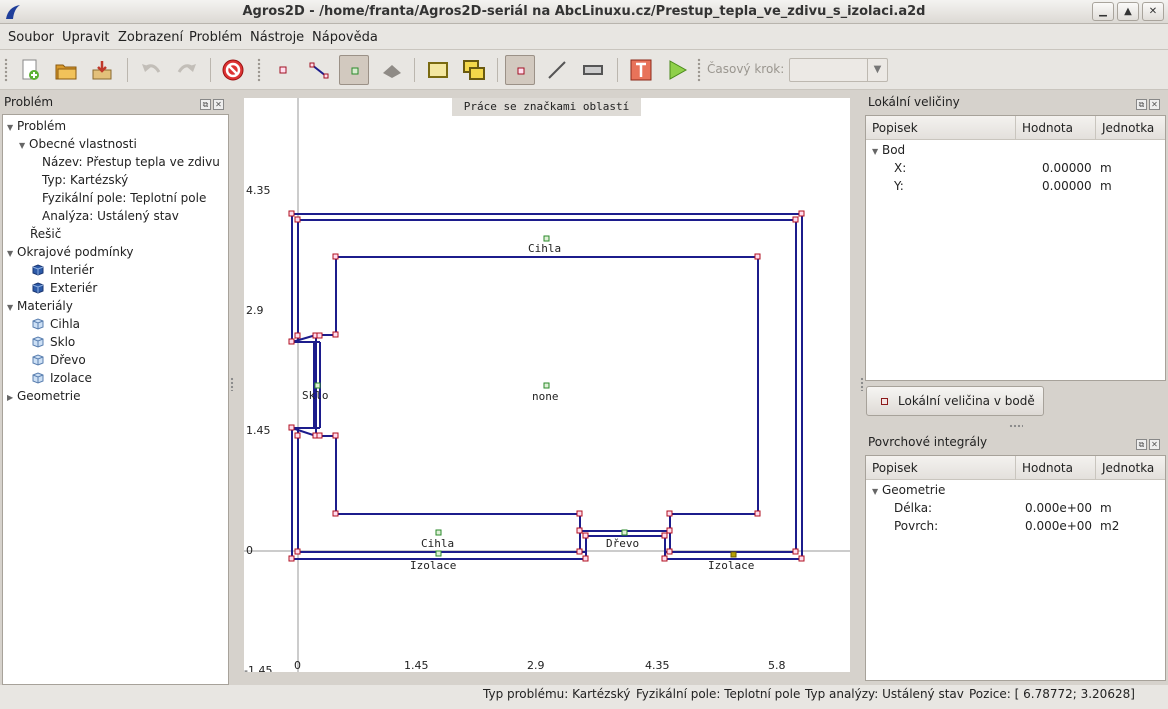  I want to click on y-tick-label: 0, so click(249, 550).